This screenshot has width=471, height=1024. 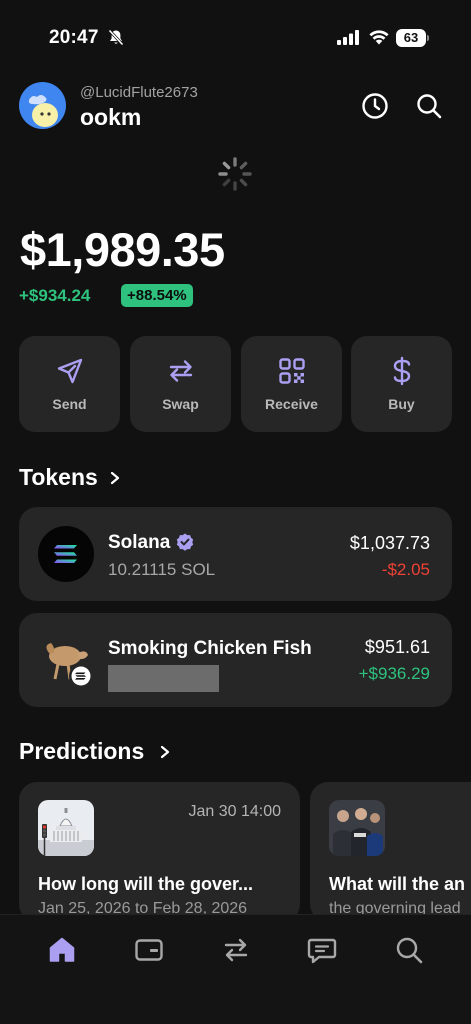 I want to click on redacted-amount, so click(x=163, y=678).